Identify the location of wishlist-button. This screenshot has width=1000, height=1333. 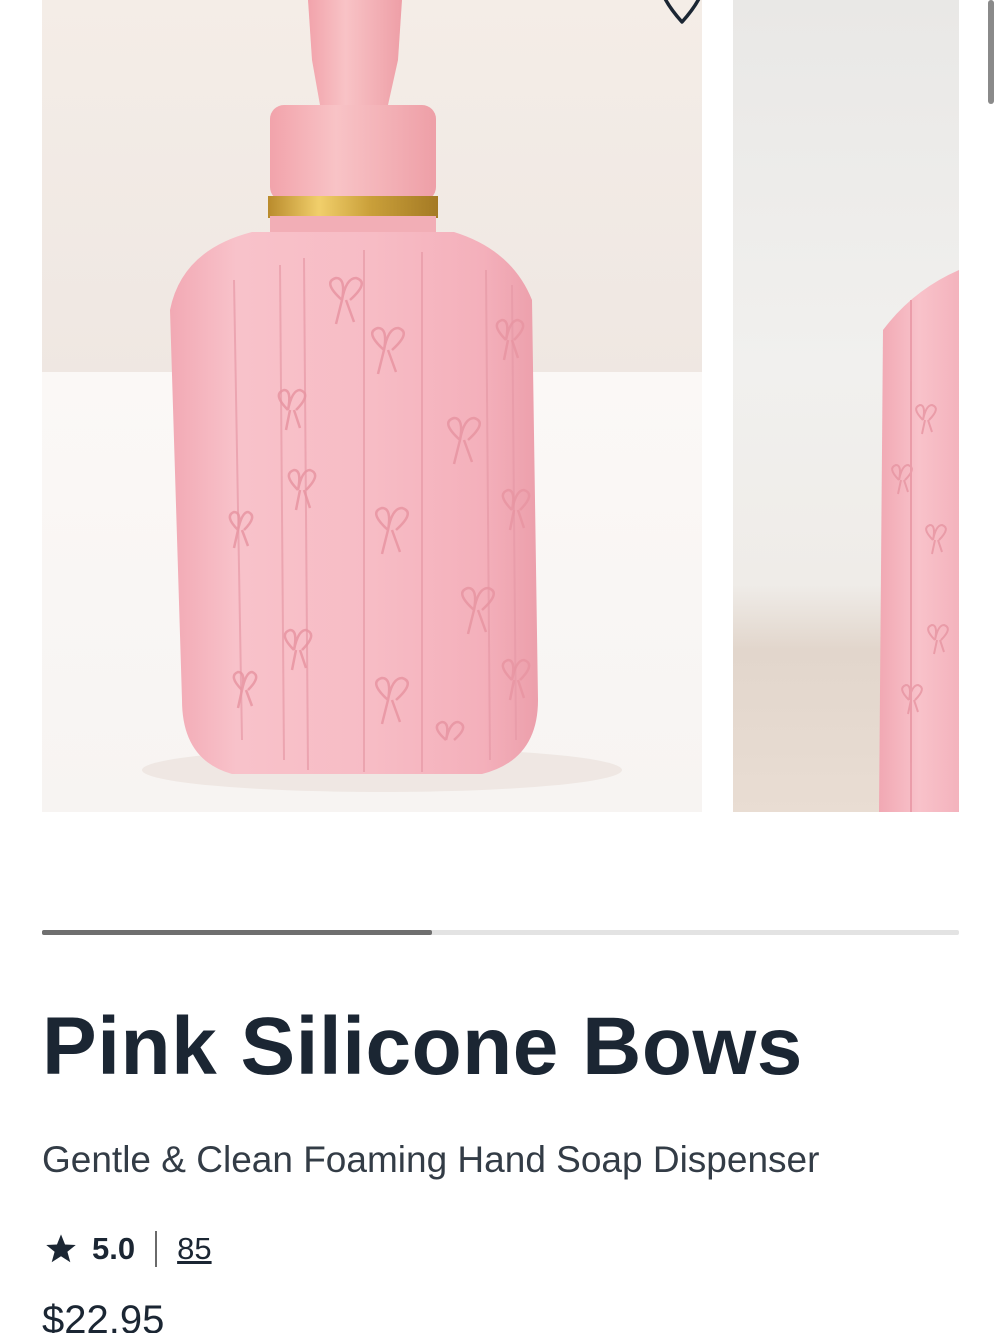
(677, 13).